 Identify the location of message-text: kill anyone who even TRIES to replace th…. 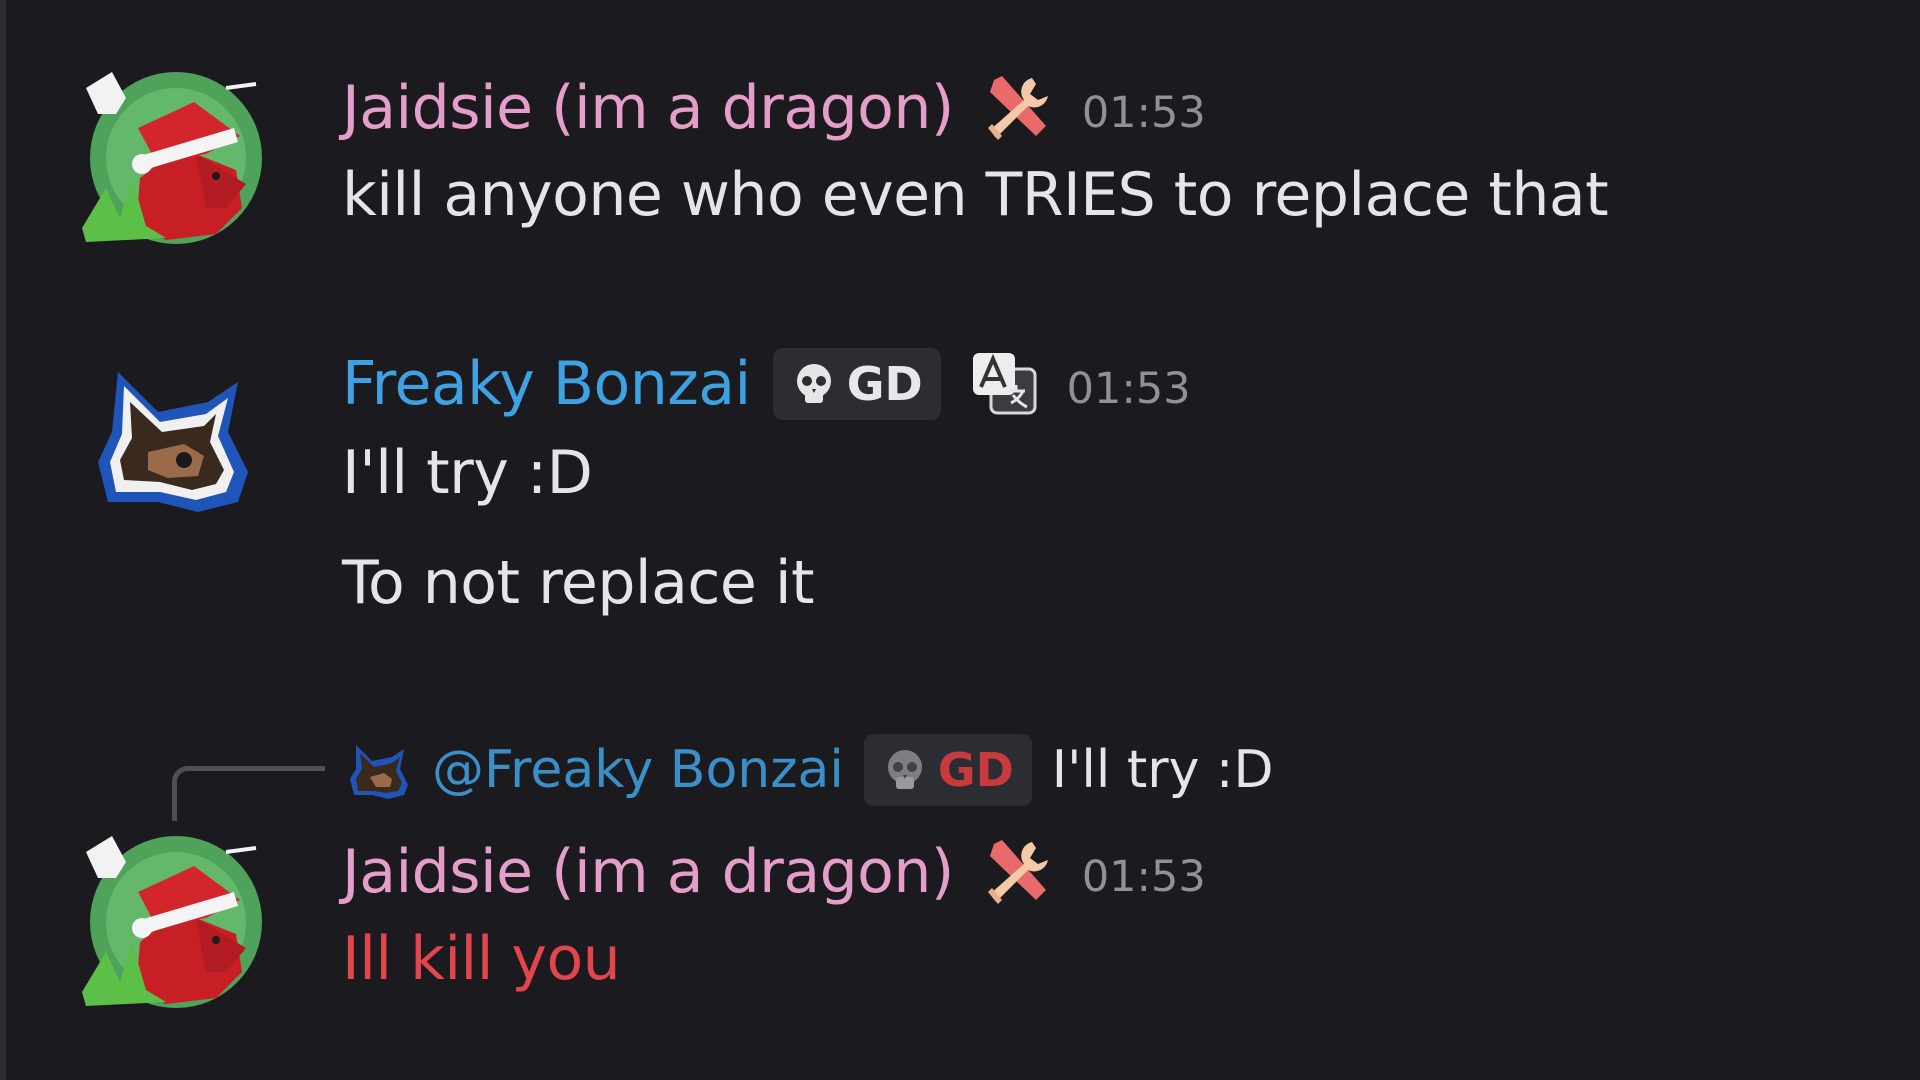
(975, 195).